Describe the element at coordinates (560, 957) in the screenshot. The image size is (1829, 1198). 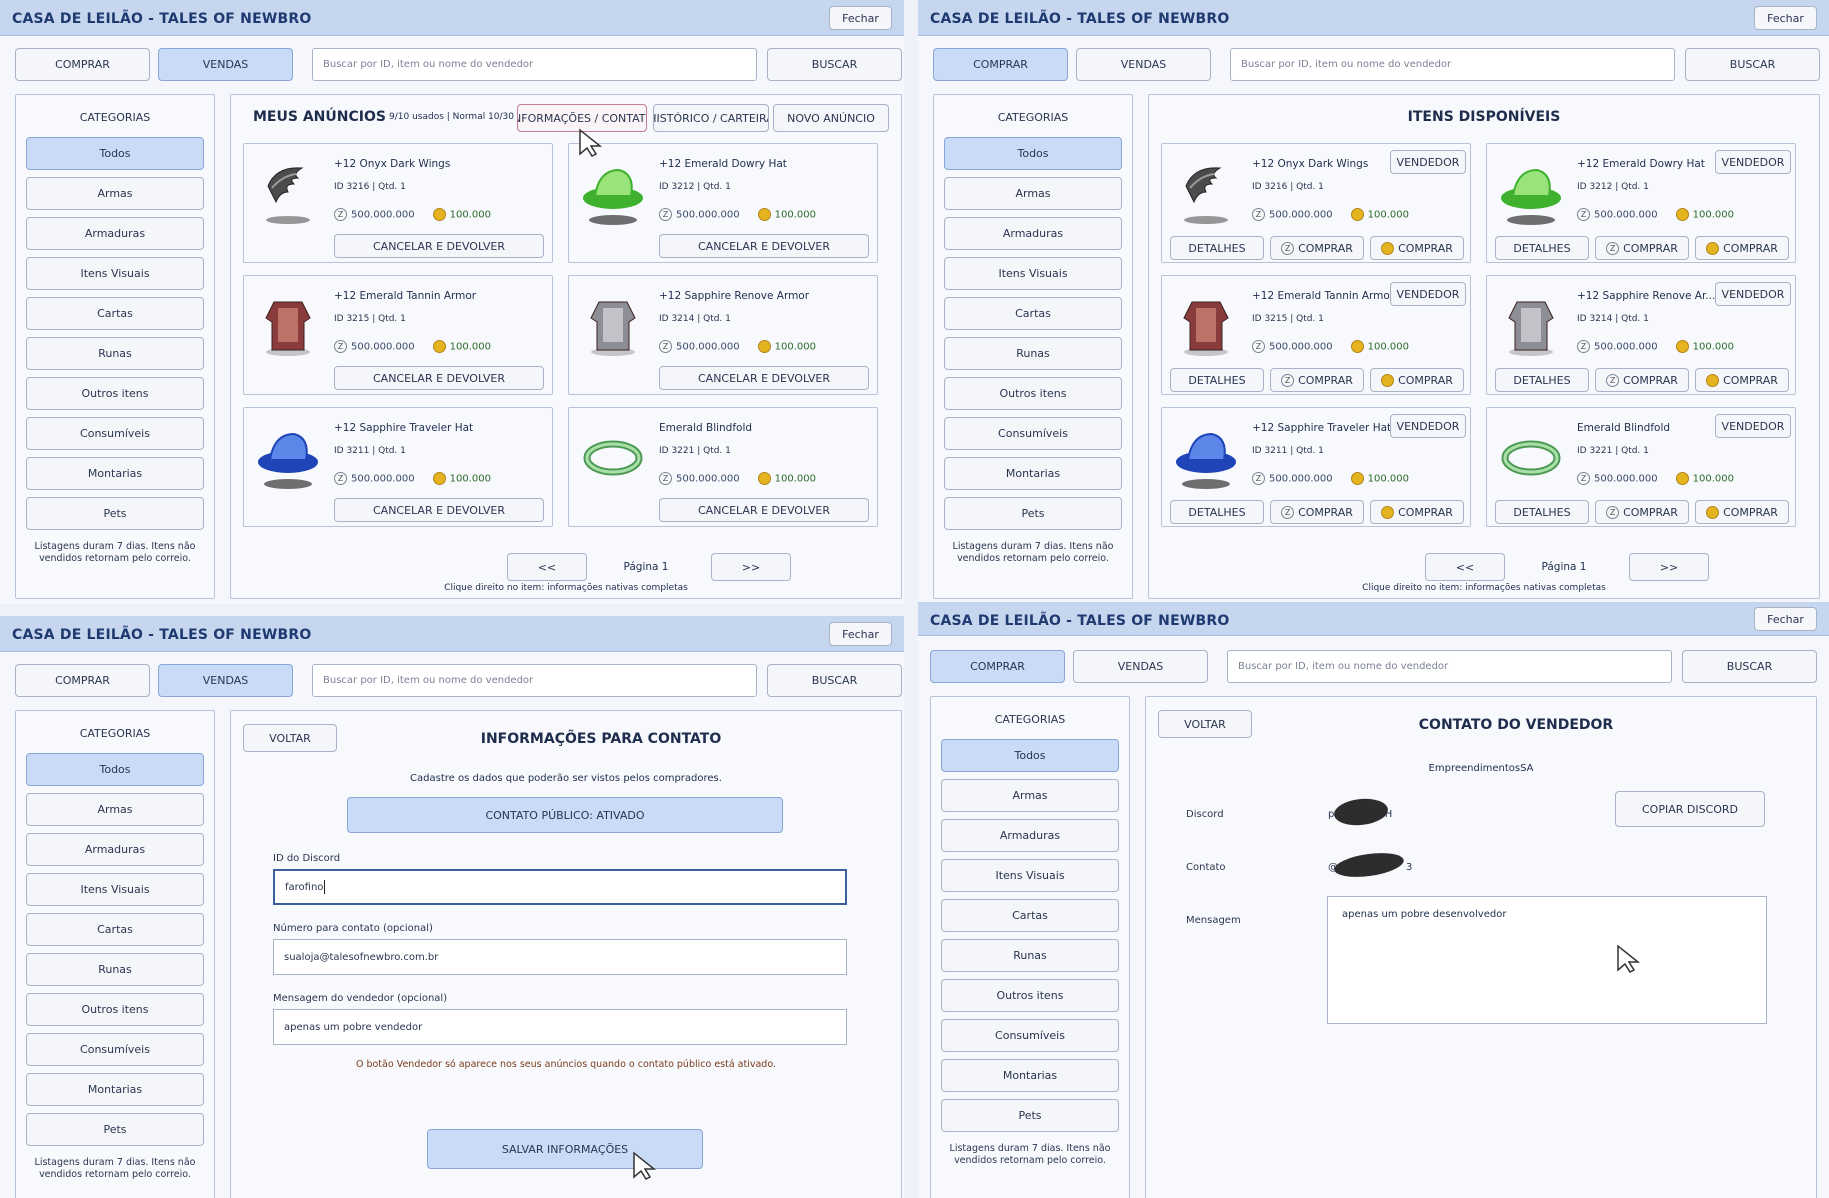
I see `phone-input: sualoja@talesofnewbro.com.br` at that location.